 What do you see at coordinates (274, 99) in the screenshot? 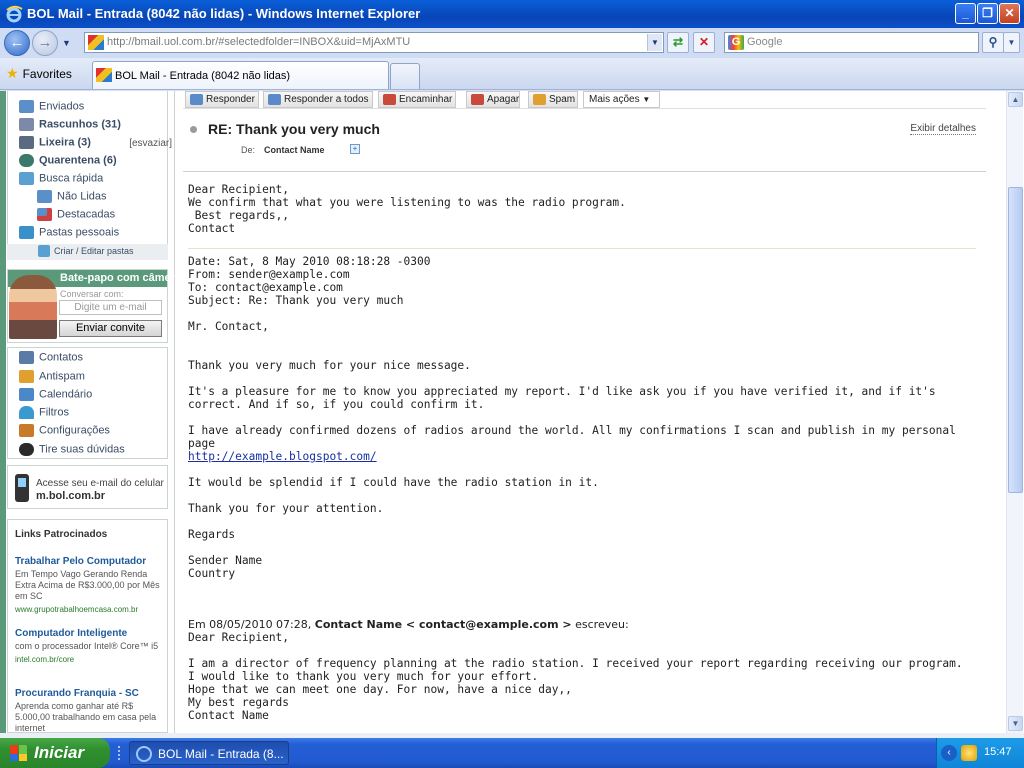
I see `reply-all-icon` at bounding box center [274, 99].